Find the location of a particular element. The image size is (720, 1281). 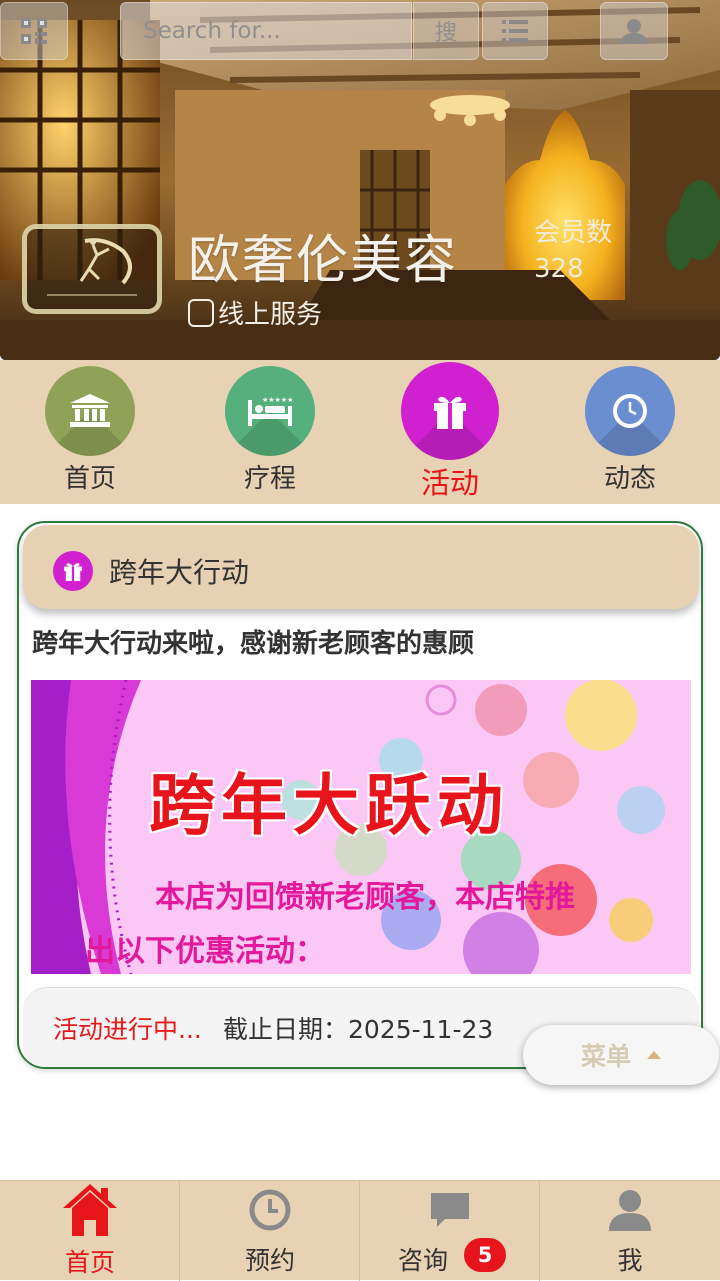

tab-home: 首页 is located at coordinates (90, 1231).